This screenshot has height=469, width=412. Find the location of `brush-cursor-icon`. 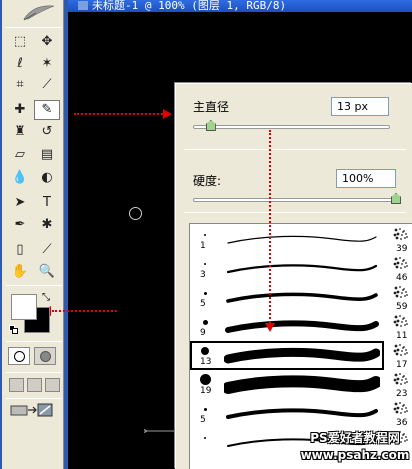

brush-cursor-icon is located at coordinates (135, 213).